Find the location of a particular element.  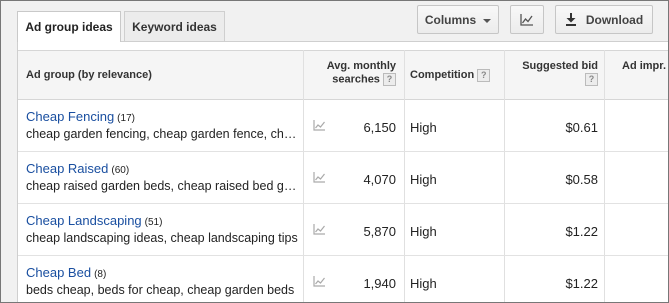

header-suggested-bid-text: Suggested bid is located at coordinates (560, 66).